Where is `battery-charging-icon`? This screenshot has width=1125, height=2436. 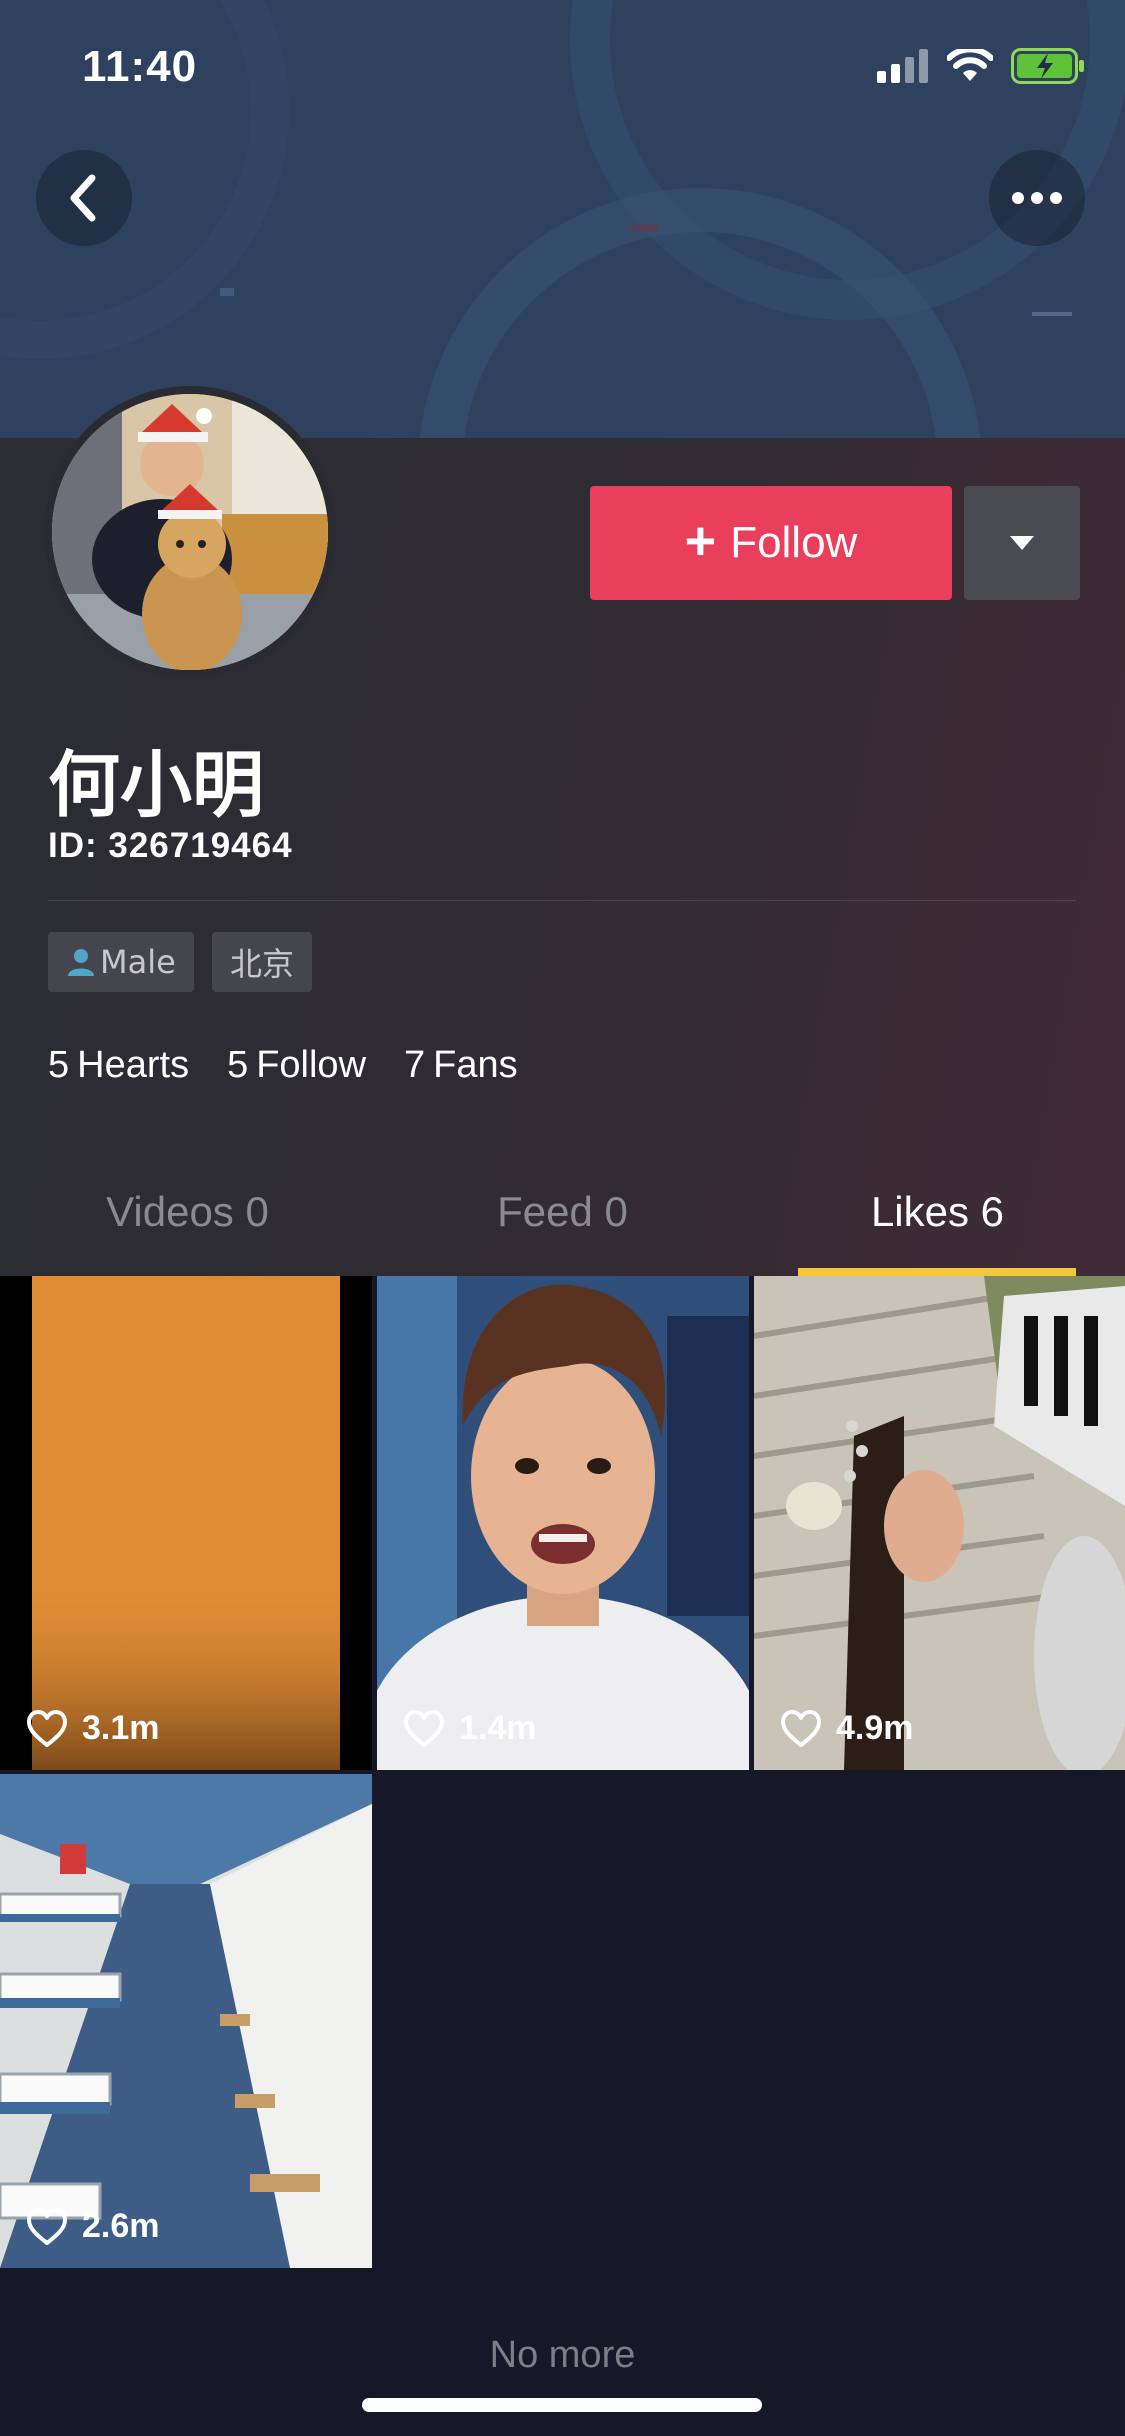
battery-charging-icon is located at coordinates (1047, 66).